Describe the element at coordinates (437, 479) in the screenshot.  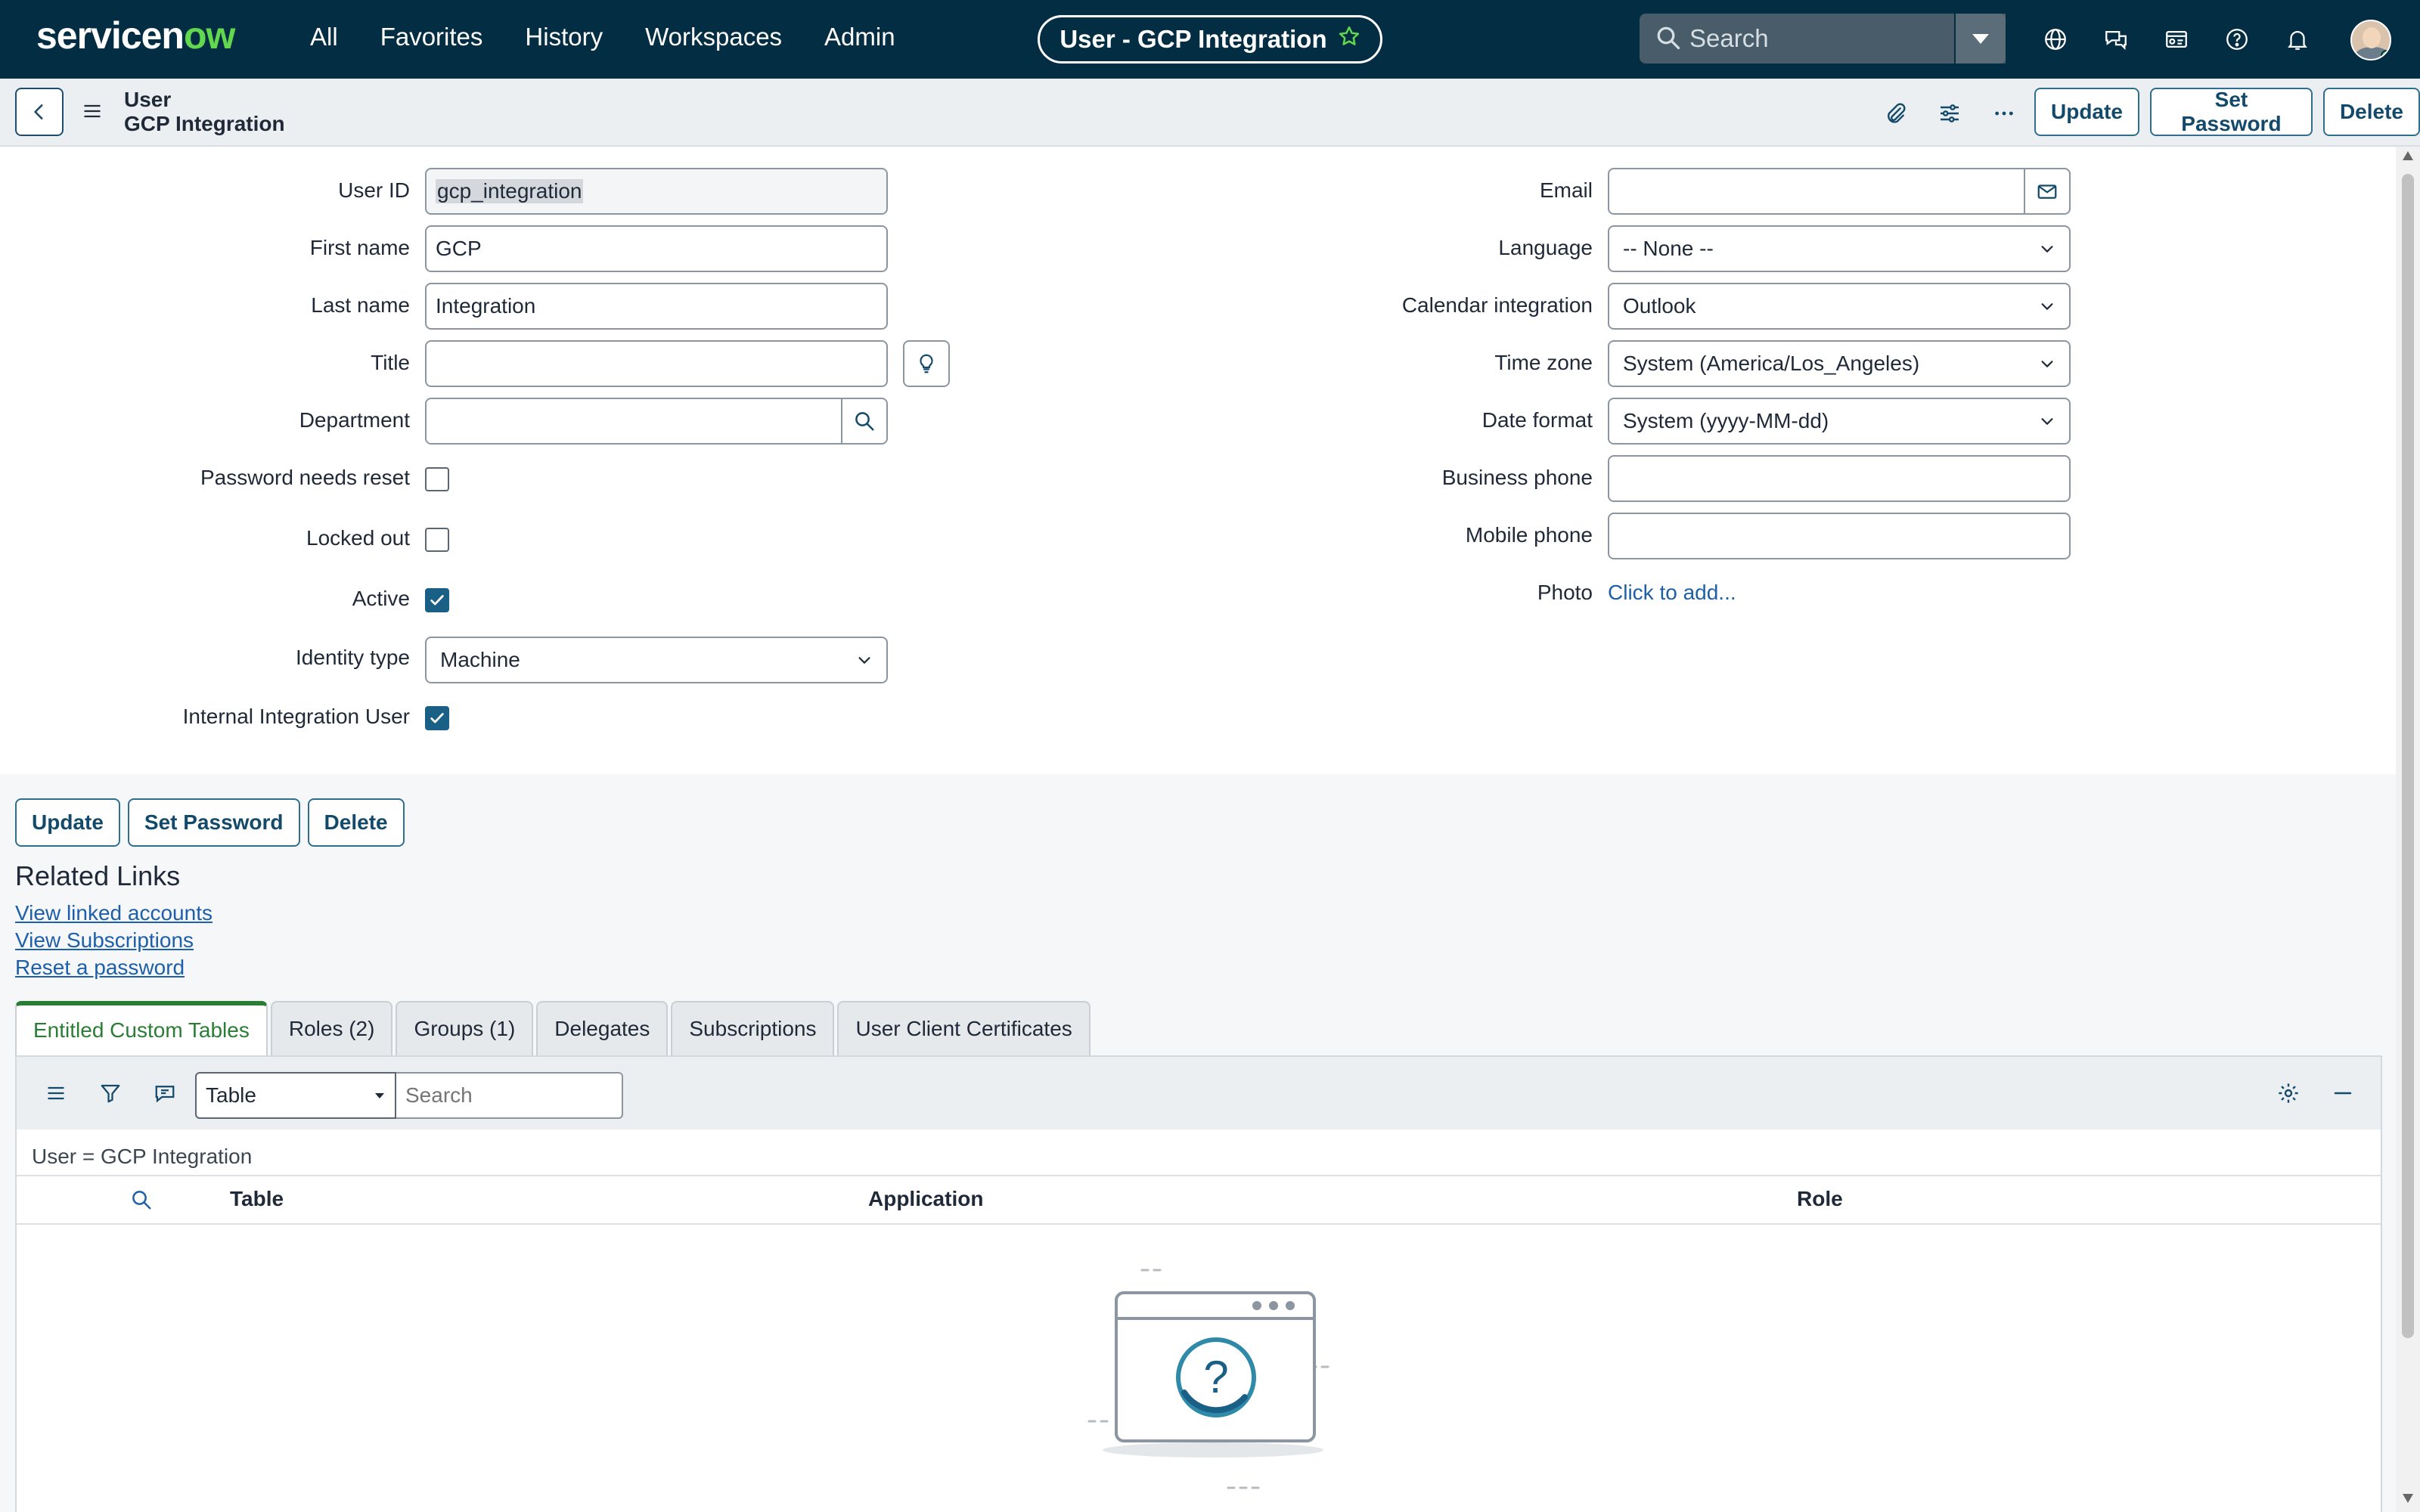
I see `password-needs-reset-checkbox` at that location.